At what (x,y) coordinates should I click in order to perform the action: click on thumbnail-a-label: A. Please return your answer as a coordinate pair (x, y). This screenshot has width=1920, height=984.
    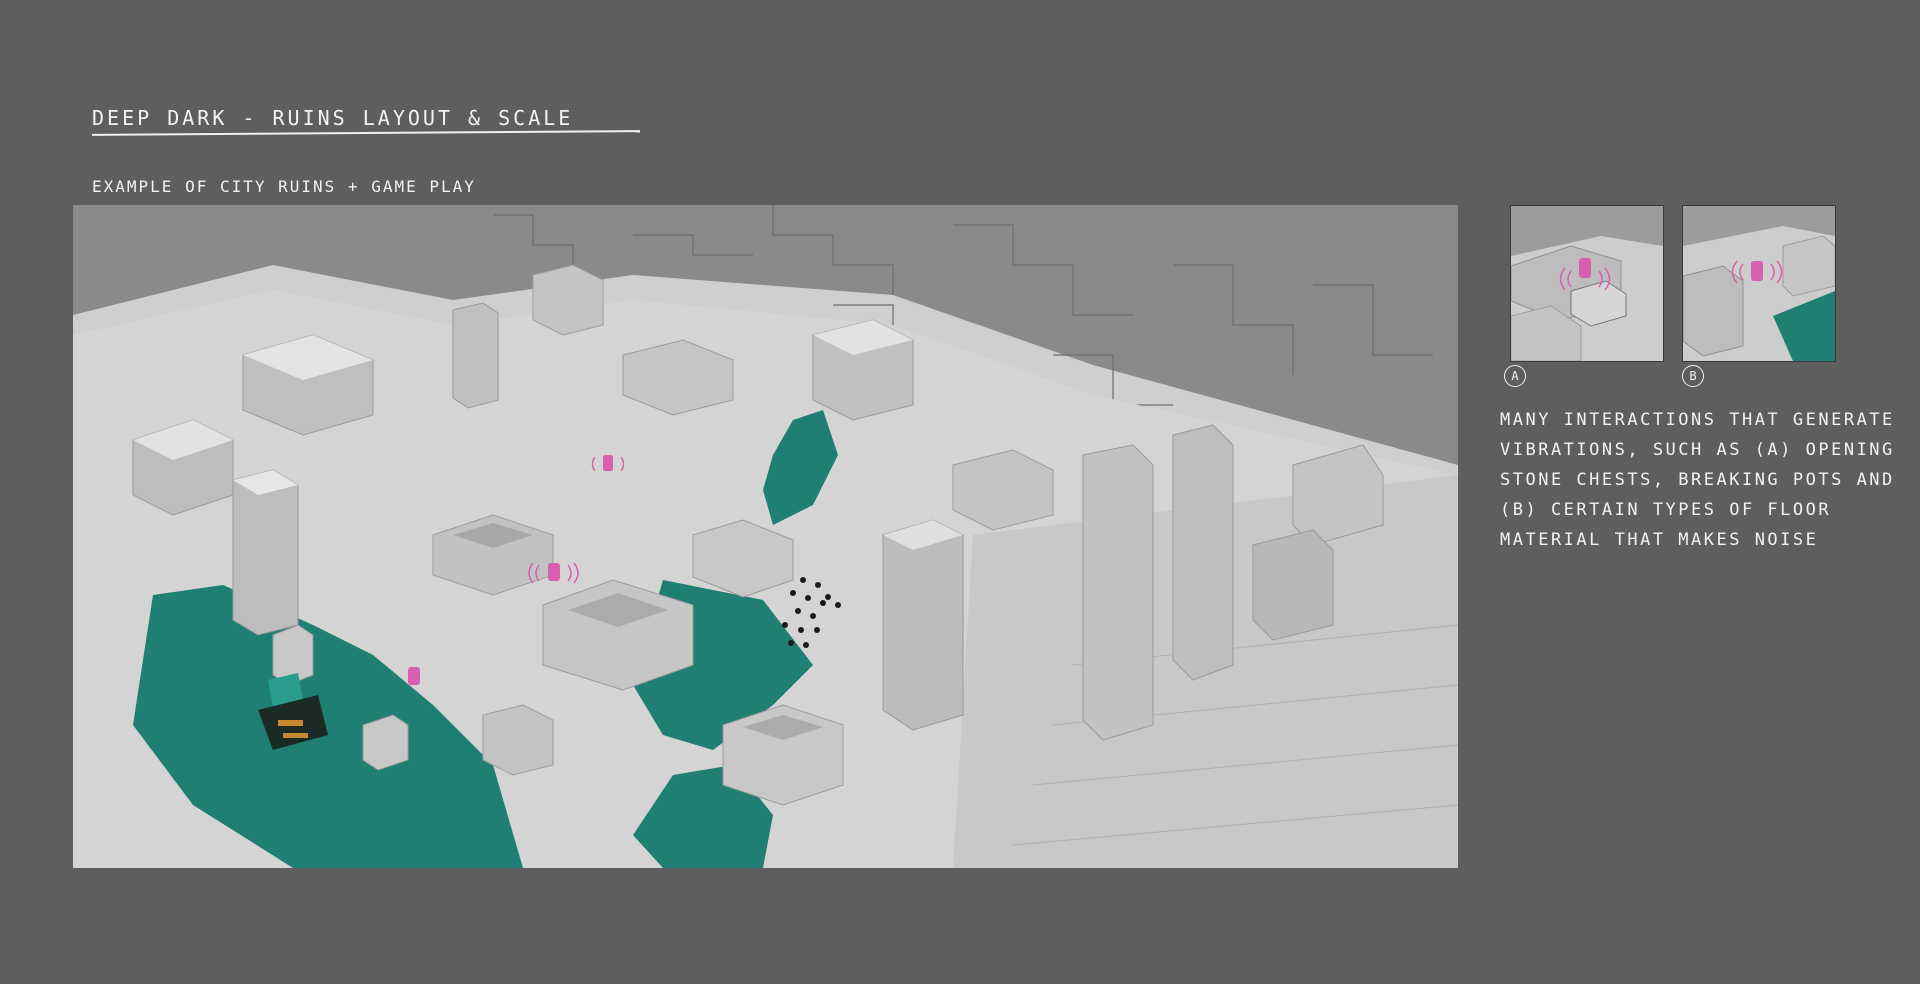
    Looking at the image, I should click on (1515, 376).